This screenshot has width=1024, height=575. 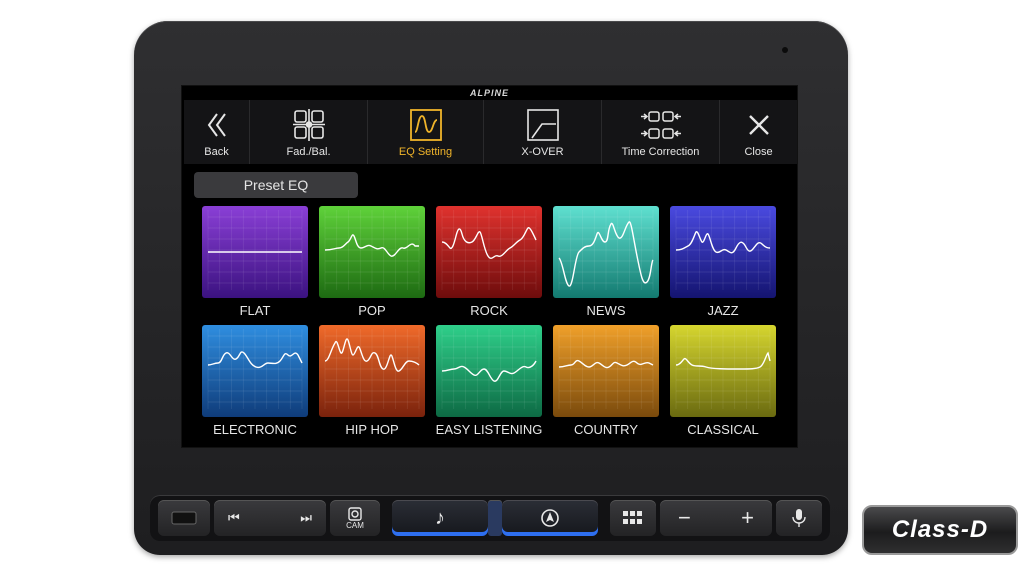 I want to click on preset-tile-hip-hop: HIP HOP, so click(x=372, y=381).